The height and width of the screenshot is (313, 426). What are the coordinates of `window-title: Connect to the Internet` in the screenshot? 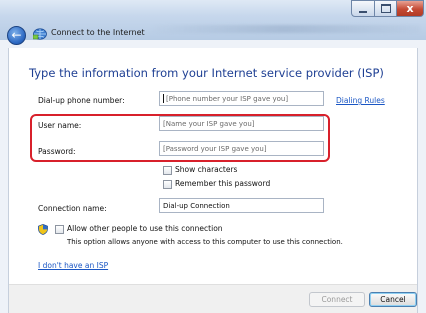 It's located at (98, 32).